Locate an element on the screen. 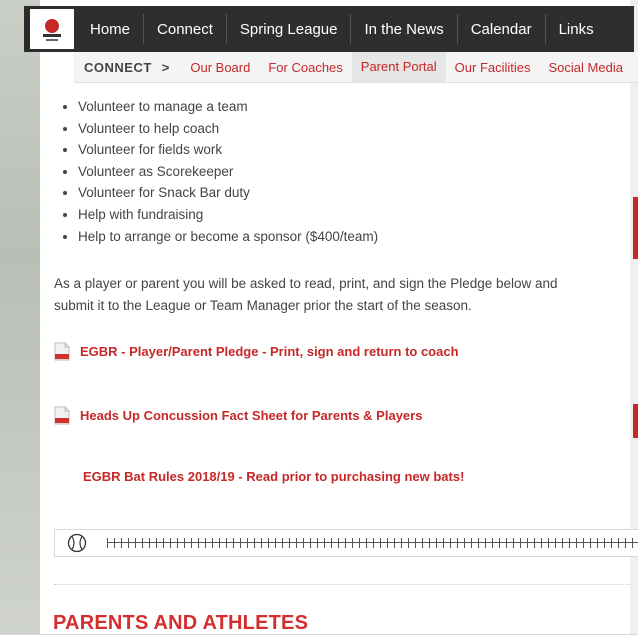 The width and height of the screenshot is (638, 635). stitch-line is located at coordinates (372, 543).